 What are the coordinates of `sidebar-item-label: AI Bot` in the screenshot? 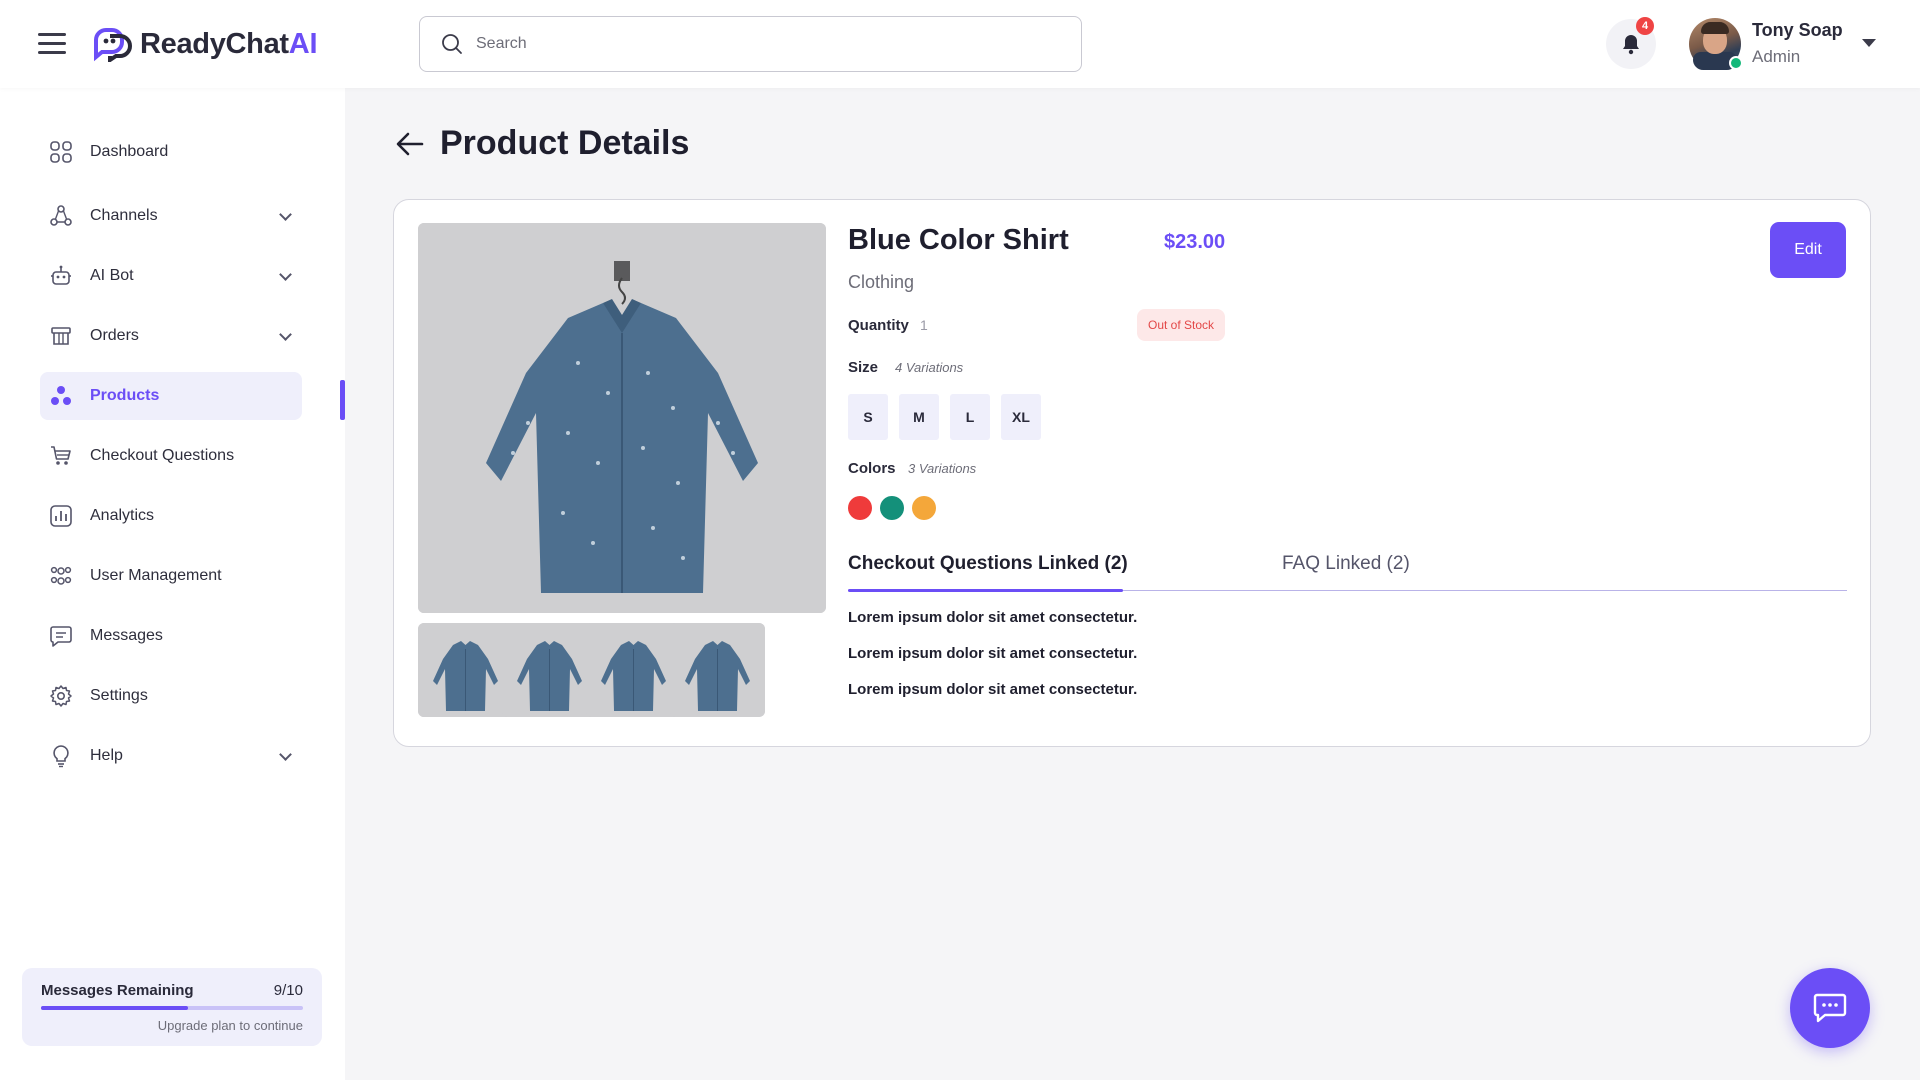 It's located at (112, 275).